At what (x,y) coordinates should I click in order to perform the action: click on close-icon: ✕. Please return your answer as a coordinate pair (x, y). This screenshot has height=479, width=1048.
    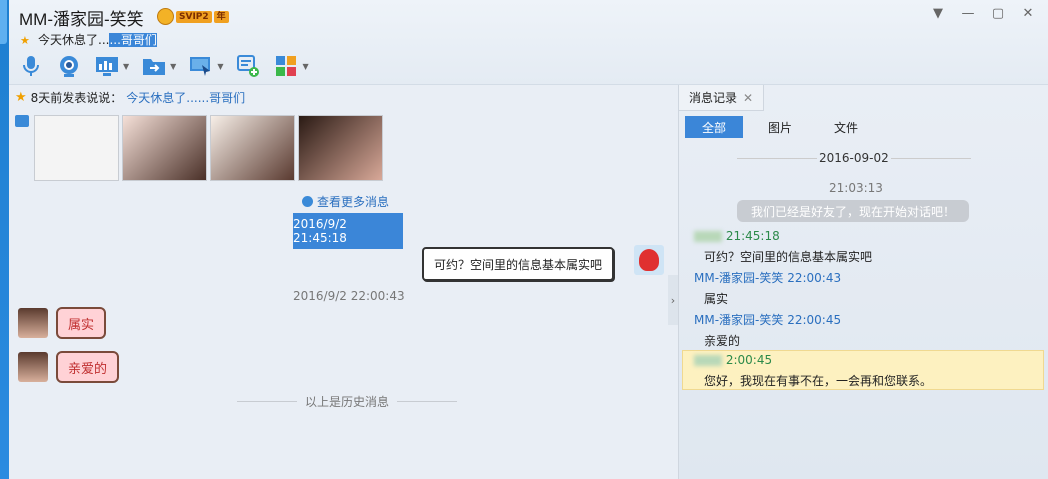
    Looking at the image, I should click on (748, 98).